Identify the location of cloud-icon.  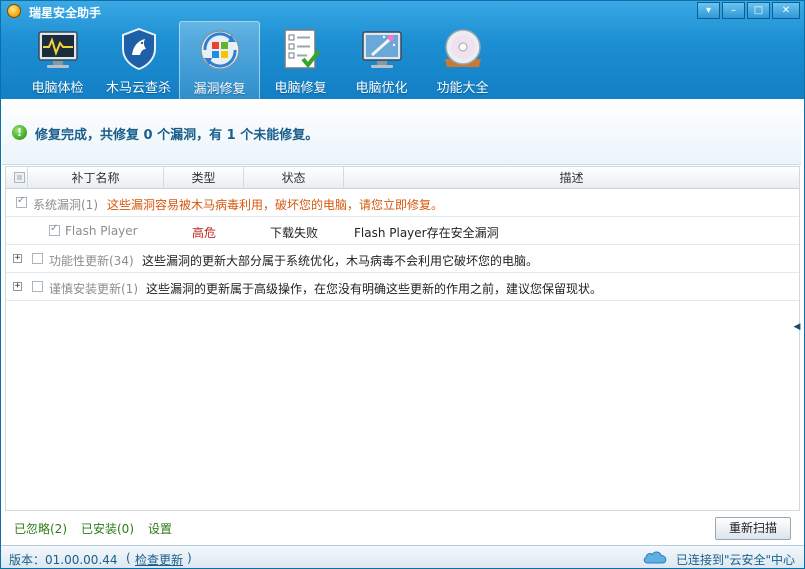
(655, 557).